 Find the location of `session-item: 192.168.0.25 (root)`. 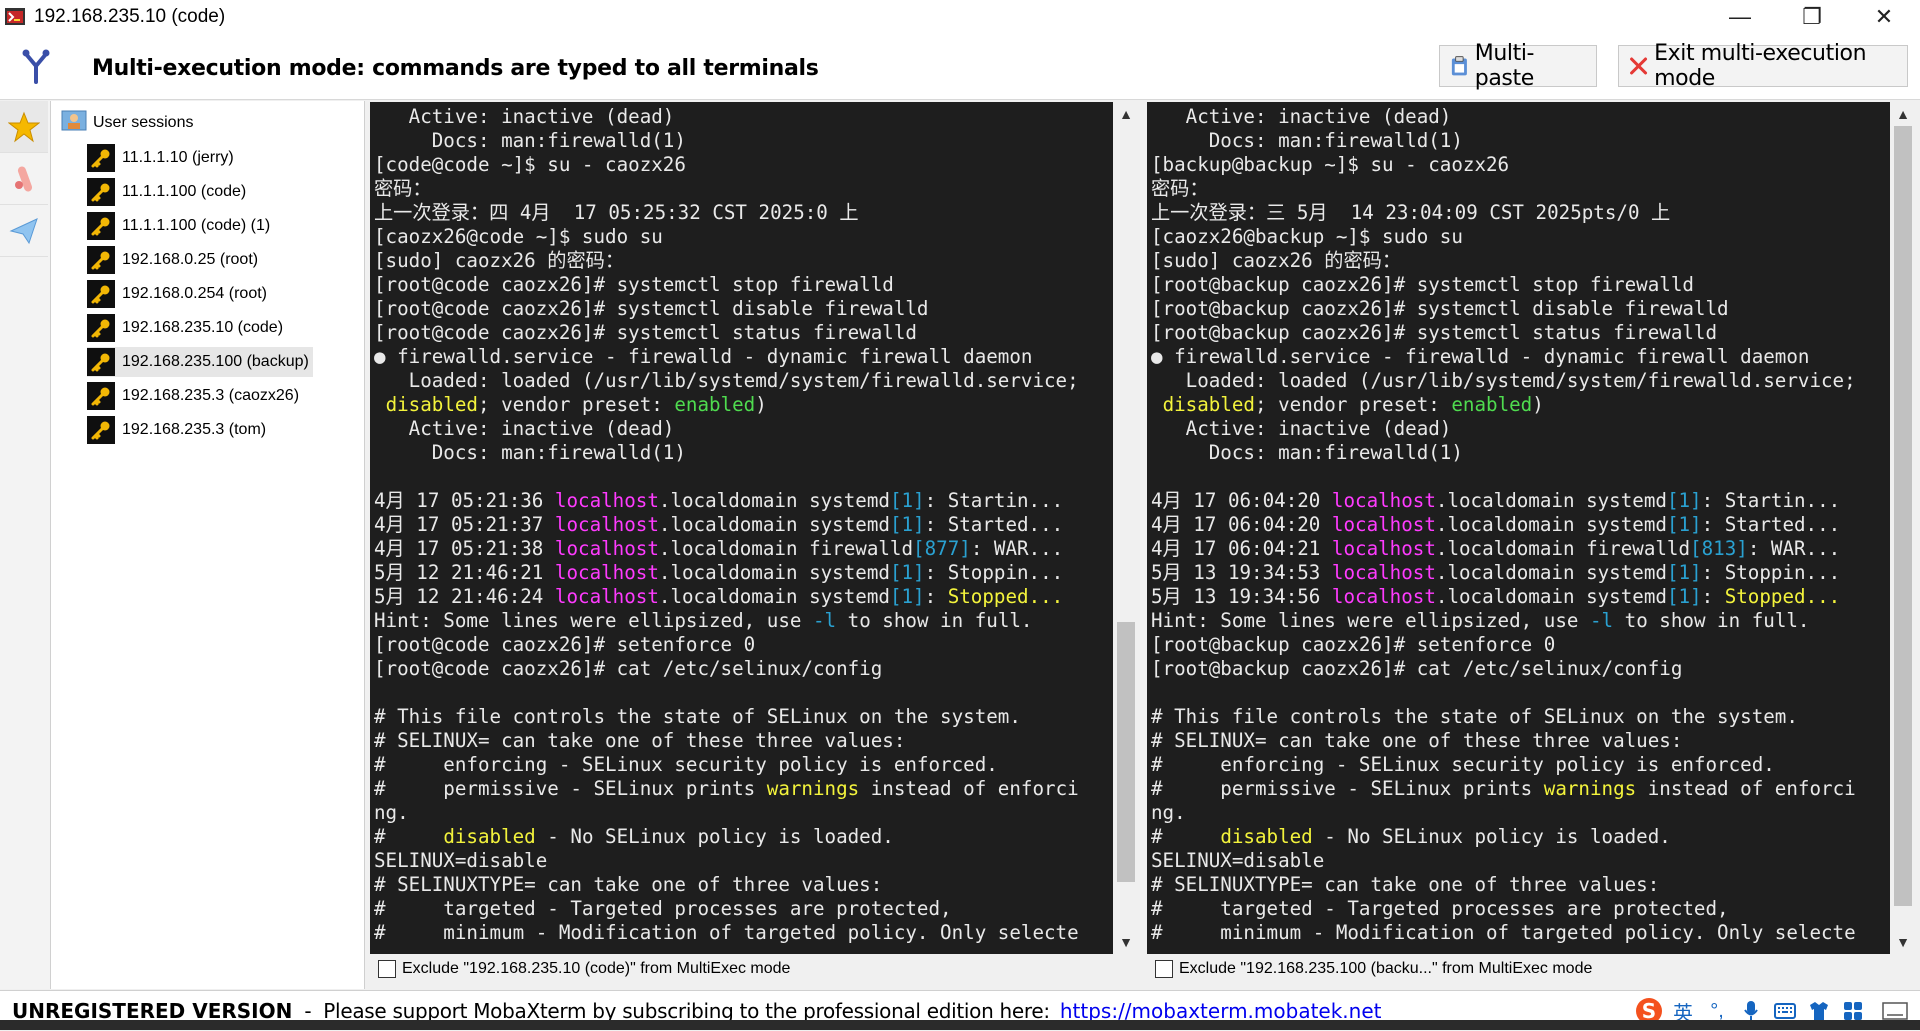

session-item: 192.168.0.25 (root) is located at coordinates (174, 260).